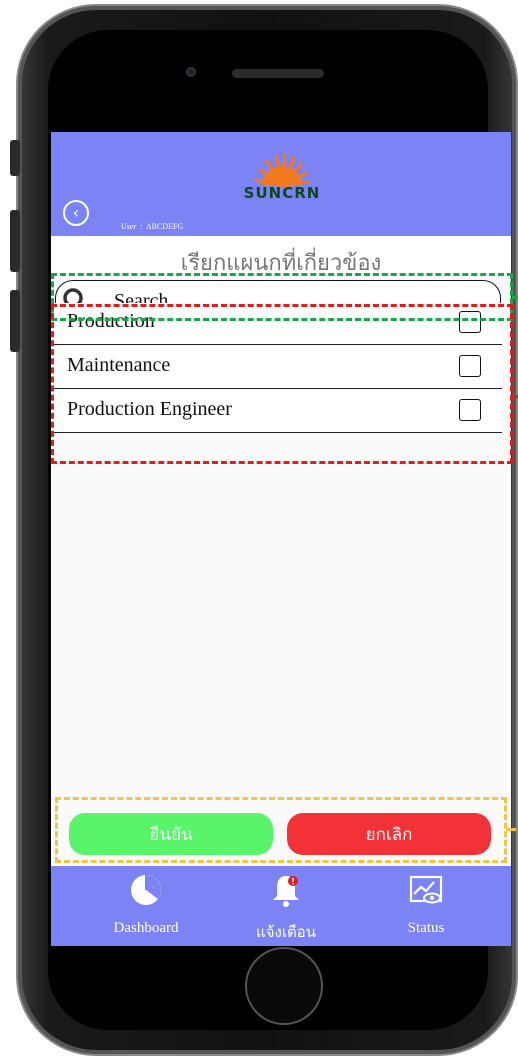 The width and height of the screenshot is (518, 1060). I want to click on volume-down-button, so click(15, 321).